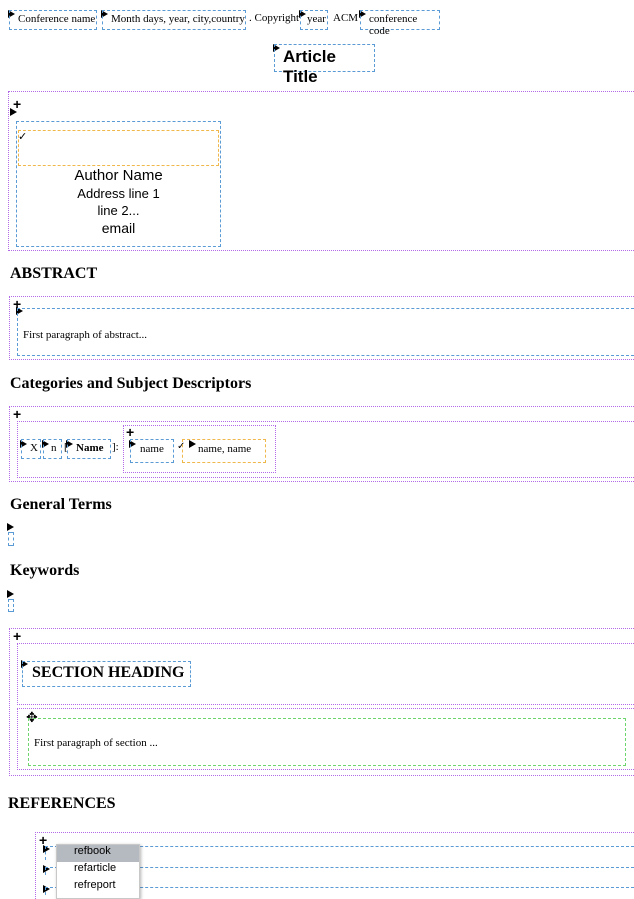 The height and width of the screenshot is (899, 634). I want to click on menu-item-refreport: refreport, so click(98, 887).